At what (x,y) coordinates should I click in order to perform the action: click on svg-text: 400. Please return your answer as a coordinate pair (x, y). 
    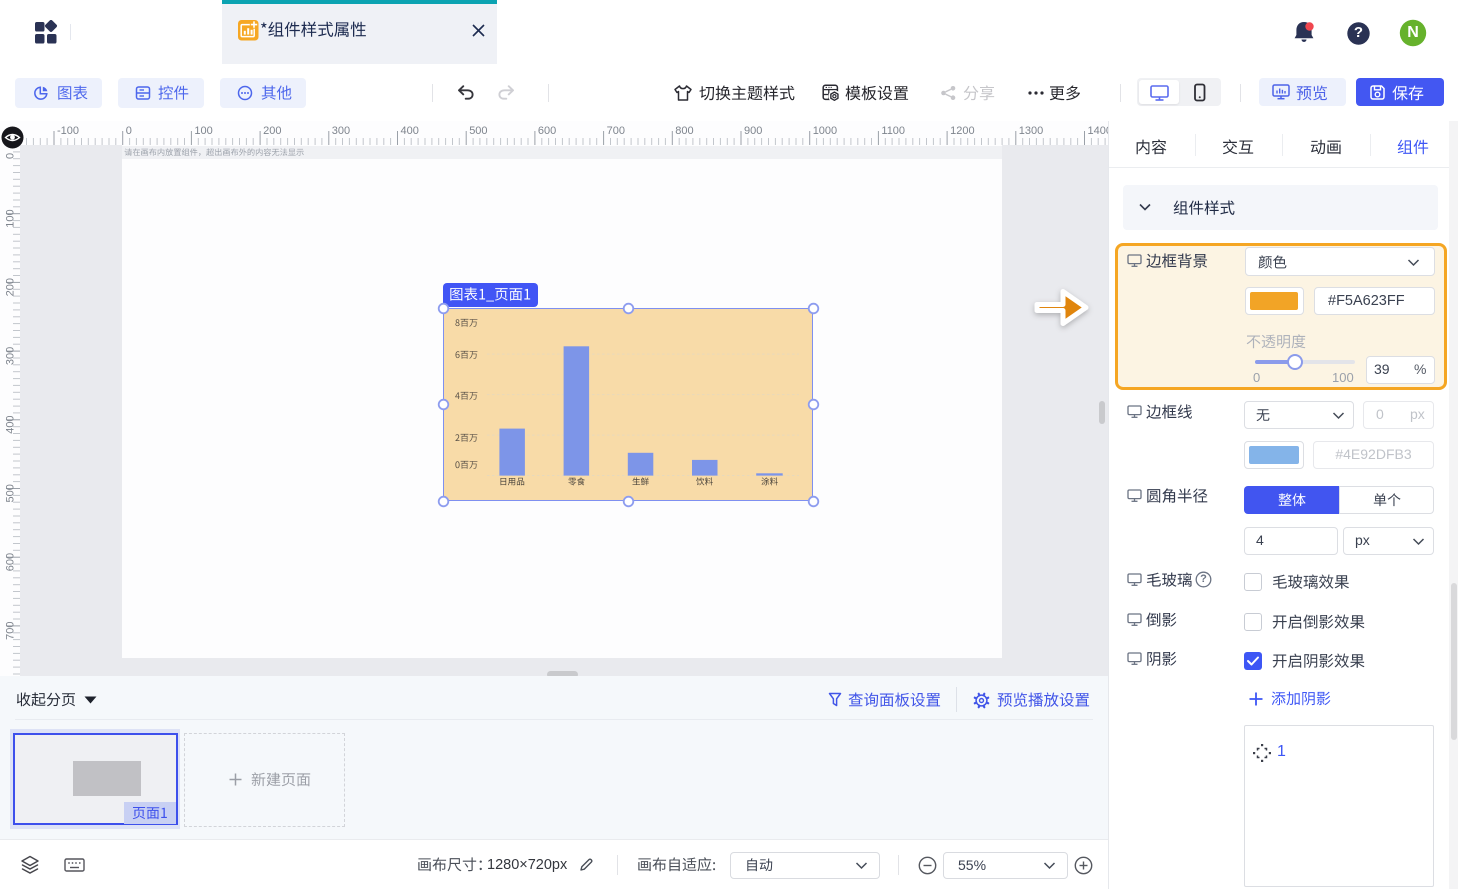
    Looking at the image, I should click on (11, 424).